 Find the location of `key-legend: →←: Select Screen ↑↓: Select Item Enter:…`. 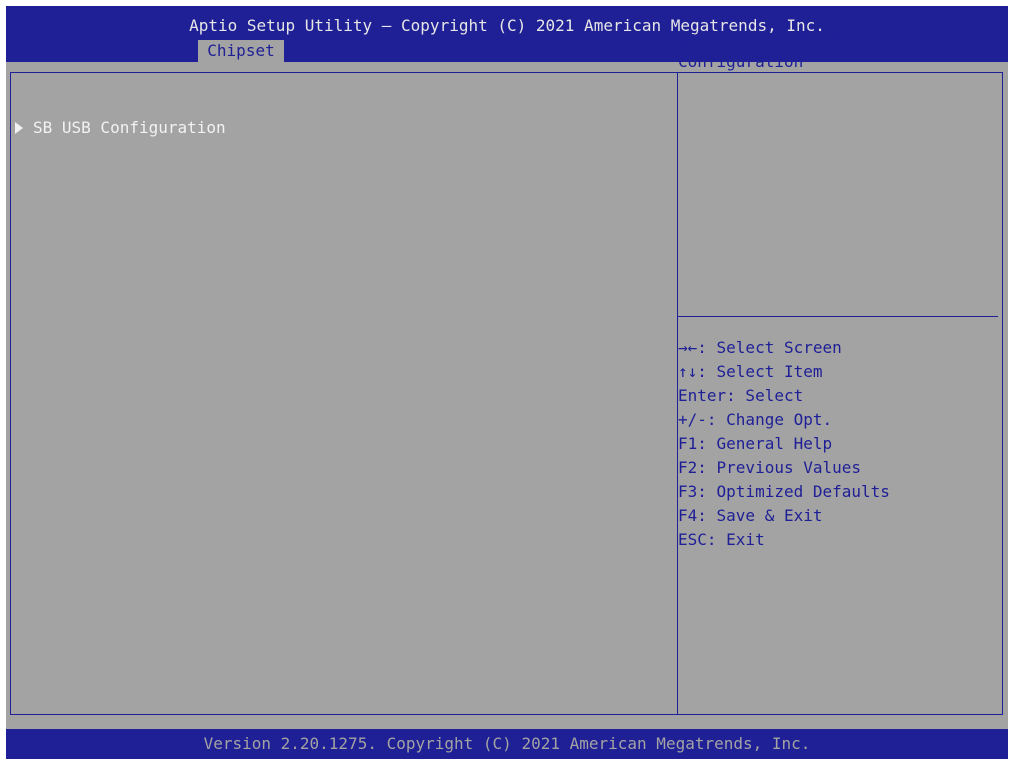

key-legend: →←: Select Screen ↑↓: Select Item Enter:… is located at coordinates (833, 444).